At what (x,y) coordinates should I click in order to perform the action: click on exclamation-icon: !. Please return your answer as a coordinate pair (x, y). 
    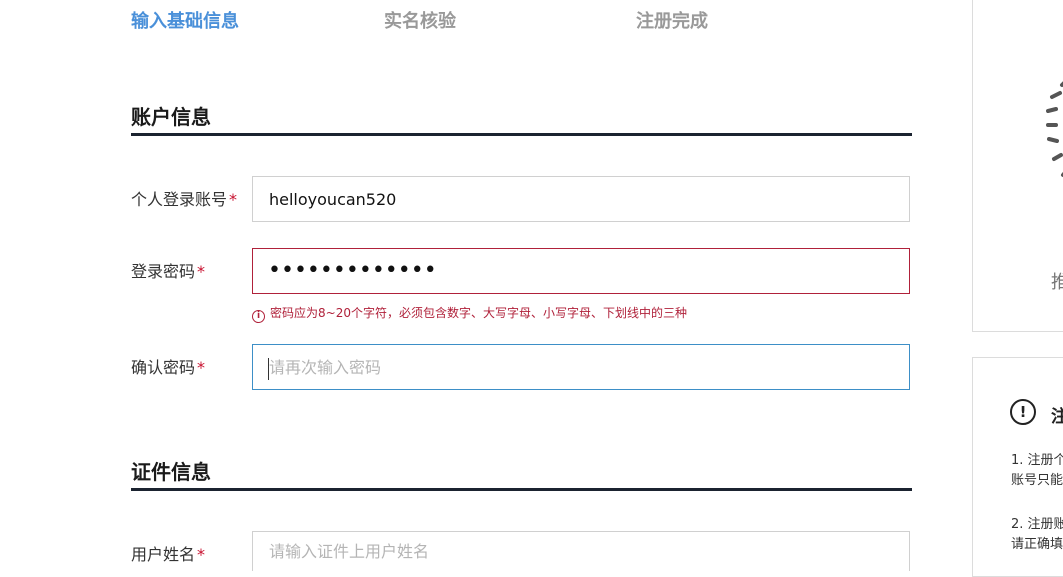
    Looking at the image, I should click on (1023, 412).